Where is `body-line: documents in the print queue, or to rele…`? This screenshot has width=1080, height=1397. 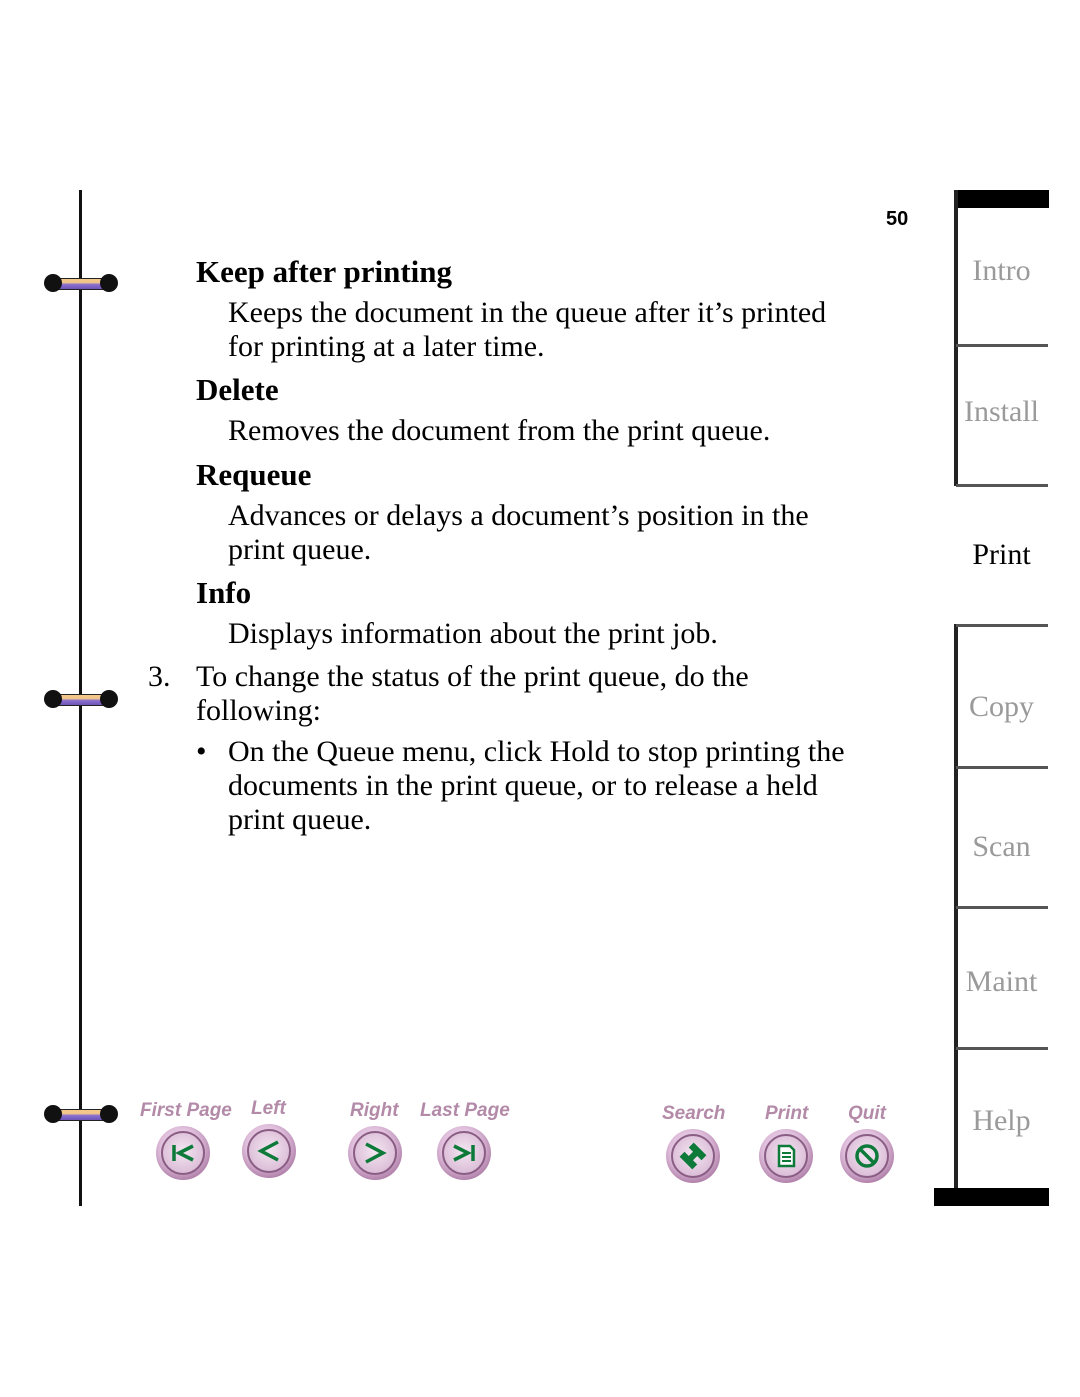 body-line: documents in the print queue, or to rele… is located at coordinates (523, 785).